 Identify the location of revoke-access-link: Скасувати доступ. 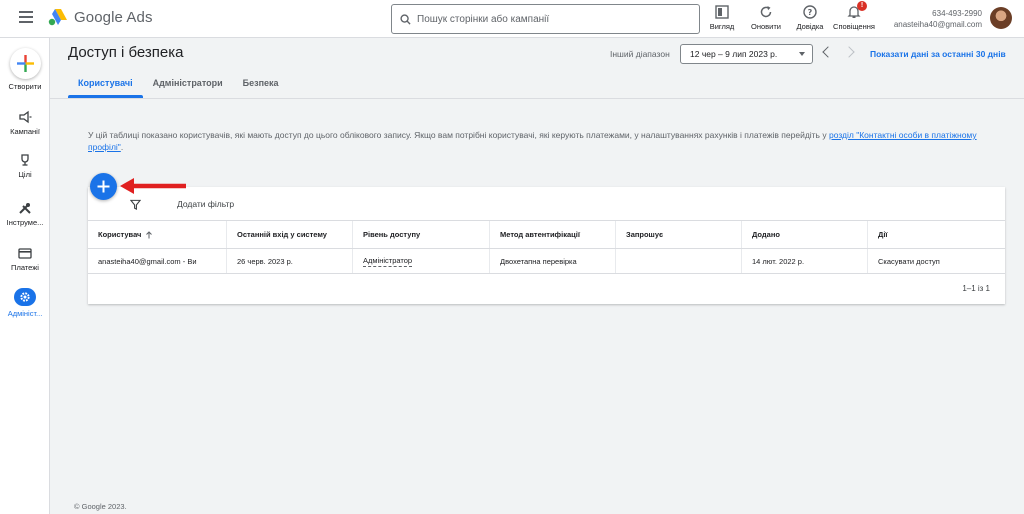
(936, 261).